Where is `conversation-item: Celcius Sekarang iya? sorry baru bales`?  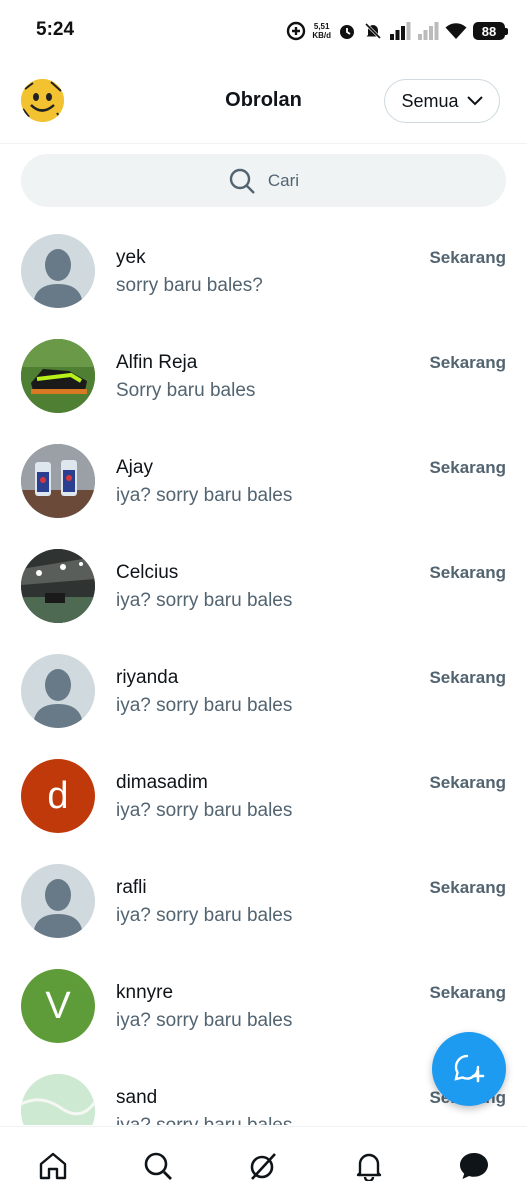
conversation-item: Celcius Sekarang iya? sorry baru bales is located at coordinates (263, 595).